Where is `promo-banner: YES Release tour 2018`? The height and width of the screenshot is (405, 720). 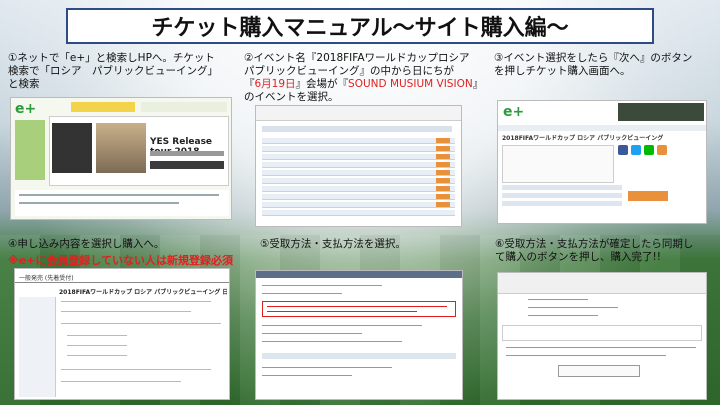 promo-banner: YES Release tour 2018 is located at coordinates (139, 151).